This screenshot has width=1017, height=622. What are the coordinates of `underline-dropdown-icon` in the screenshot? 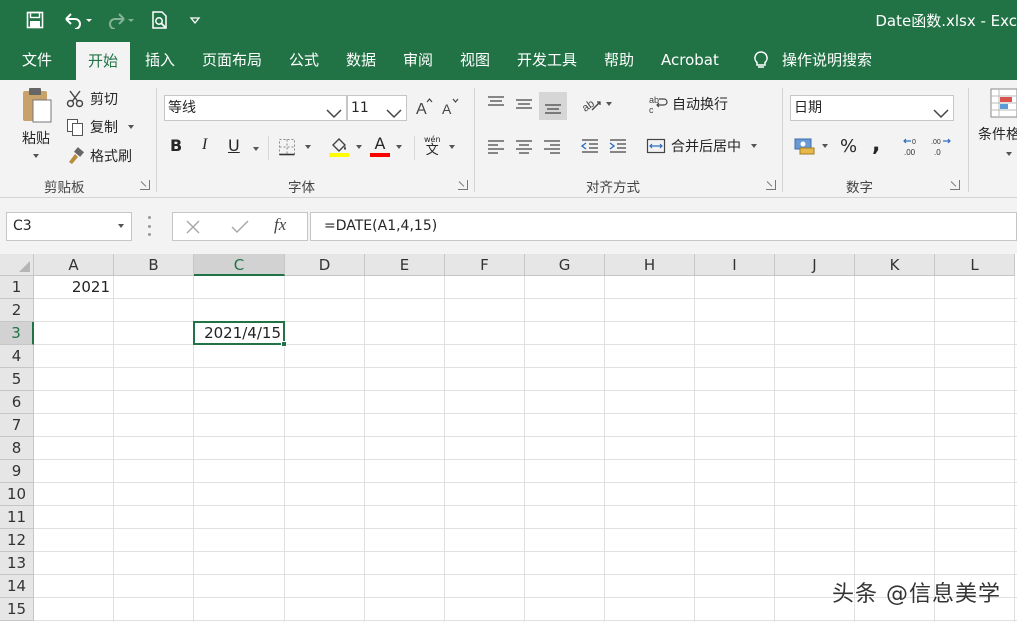 It's located at (256, 149).